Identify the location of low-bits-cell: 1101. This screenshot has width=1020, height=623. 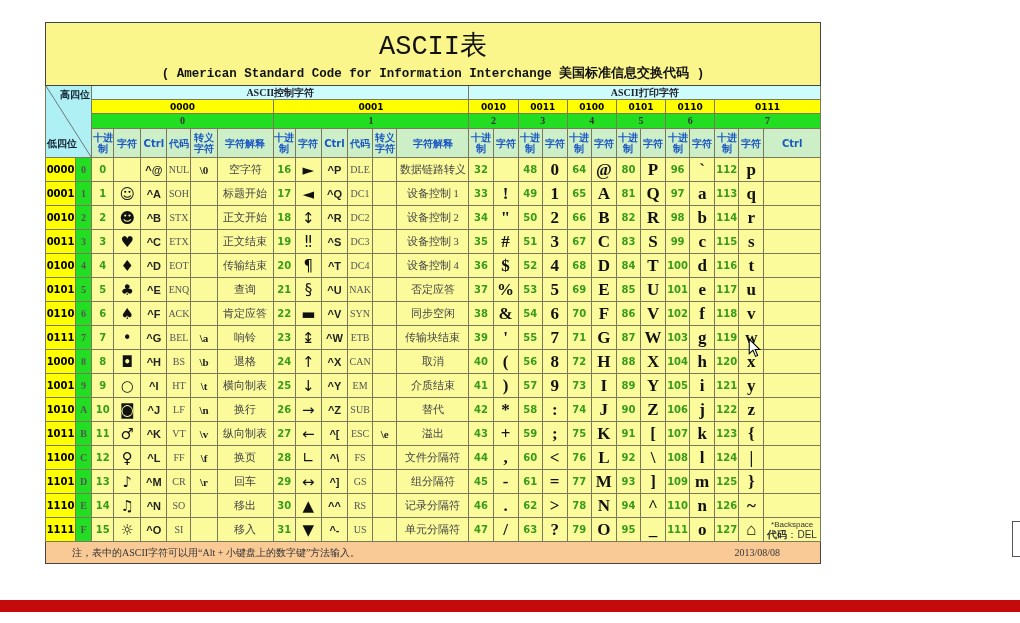
(60, 481).